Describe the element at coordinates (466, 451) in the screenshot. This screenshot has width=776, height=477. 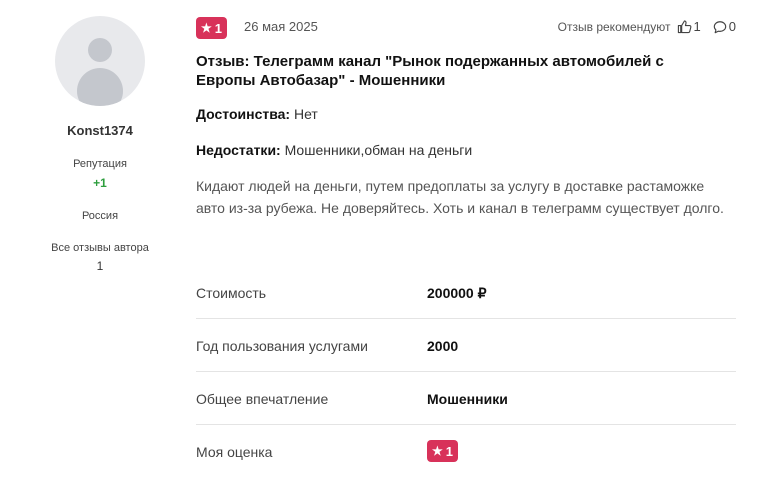
I see `detail-row-my-rating: Моя оценка ★ 1` at that location.